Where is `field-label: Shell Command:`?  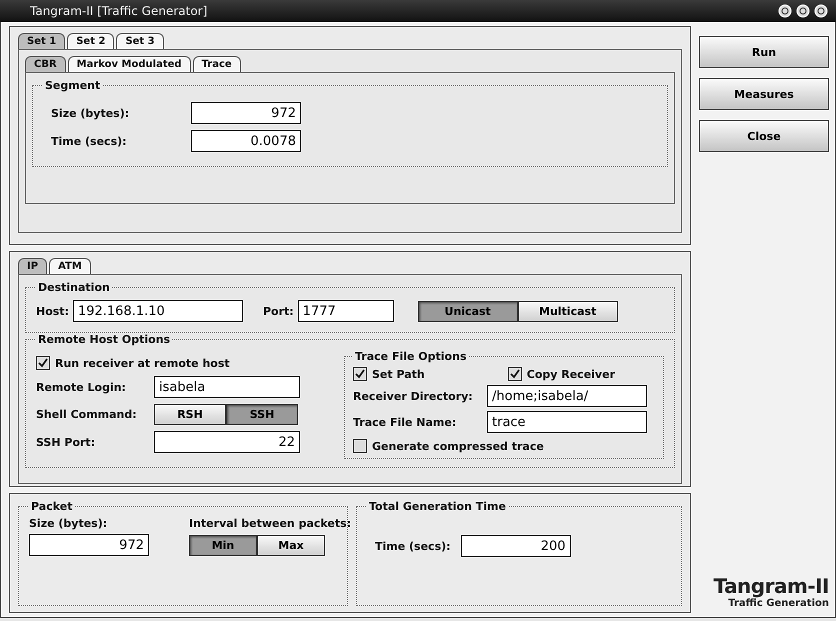 field-label: Shell Command: is located at coordinates (87, 414).